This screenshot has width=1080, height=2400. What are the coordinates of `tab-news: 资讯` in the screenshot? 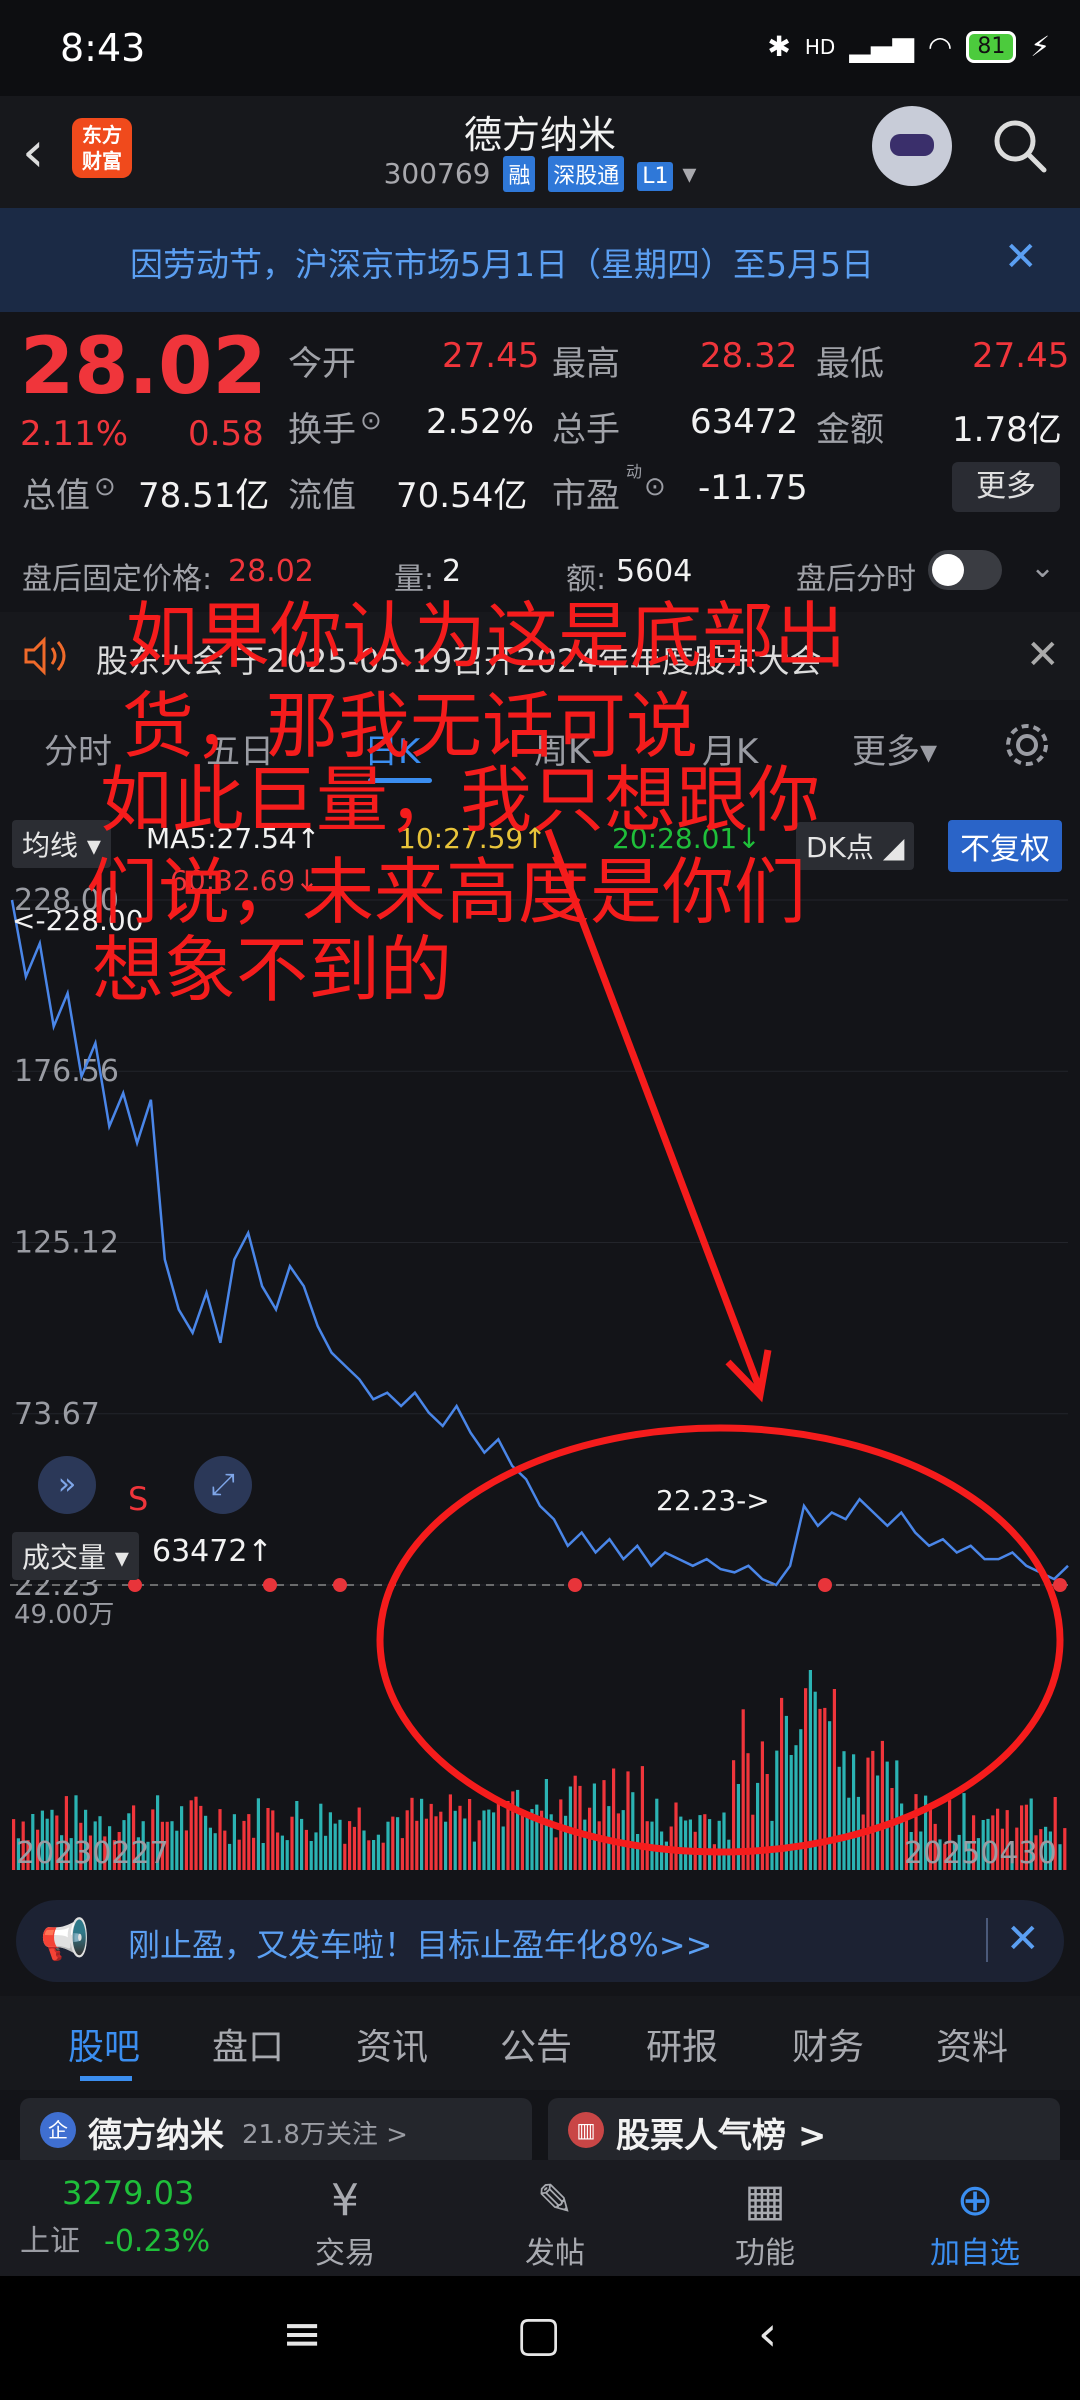 It's located at (392, 2044).